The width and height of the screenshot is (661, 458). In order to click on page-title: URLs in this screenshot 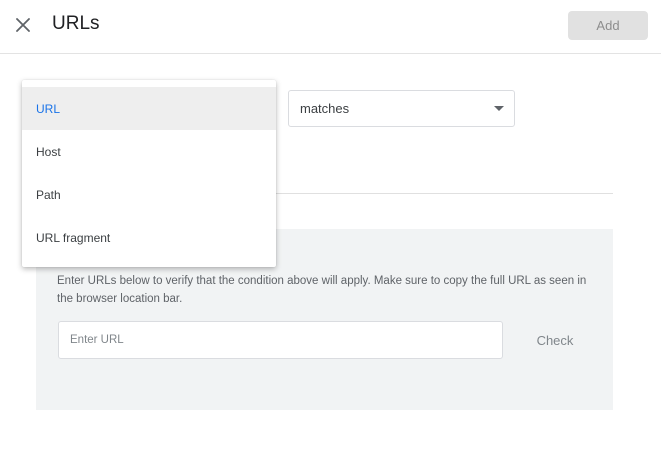, I will do `click(76, 23)`.